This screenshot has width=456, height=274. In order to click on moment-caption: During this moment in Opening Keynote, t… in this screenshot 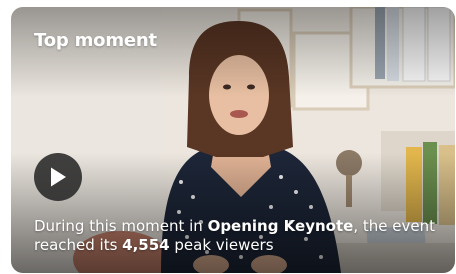, I will do `click(235, 236)`.